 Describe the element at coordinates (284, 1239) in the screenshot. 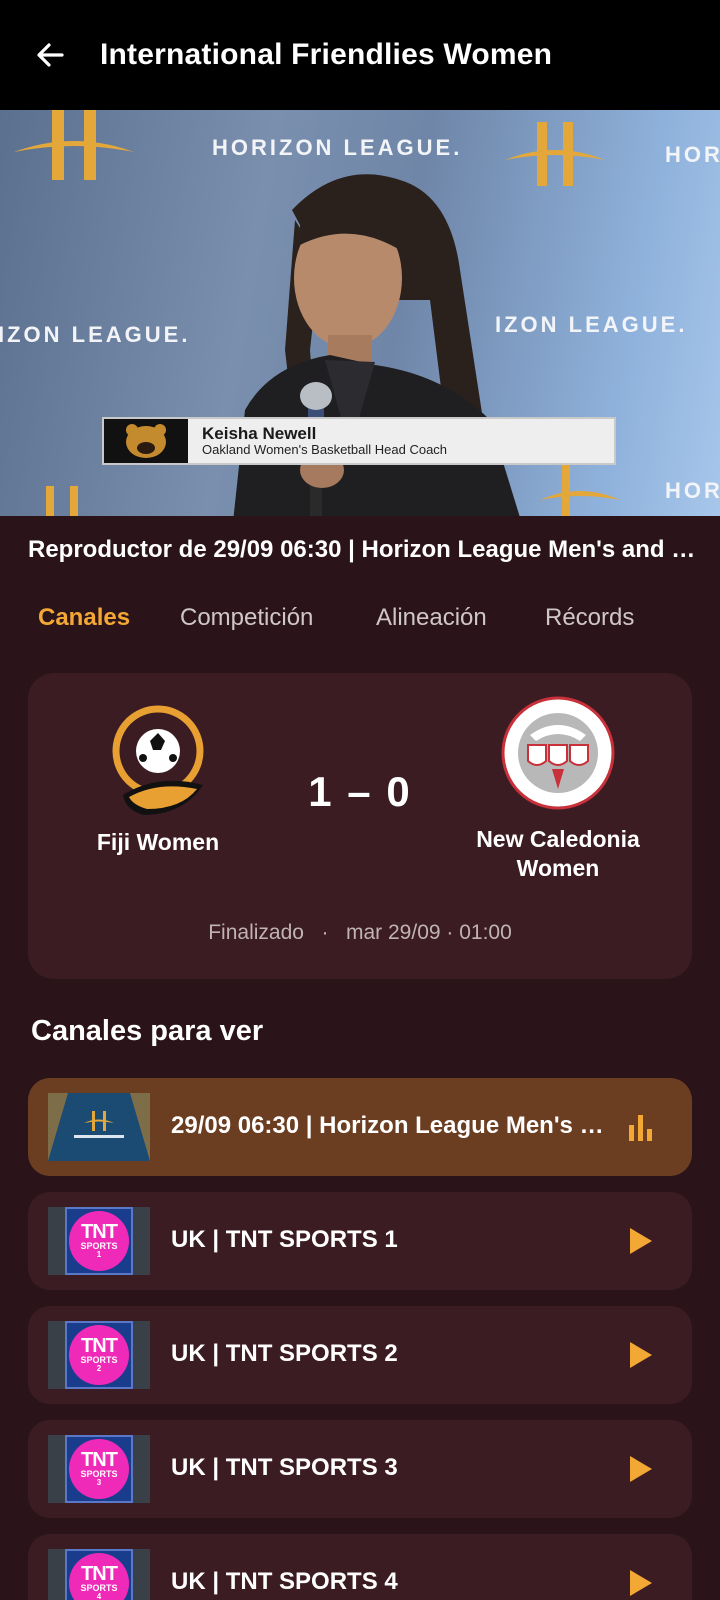

I see `channel-label: UK | TNT SPORTS 1` at that location.